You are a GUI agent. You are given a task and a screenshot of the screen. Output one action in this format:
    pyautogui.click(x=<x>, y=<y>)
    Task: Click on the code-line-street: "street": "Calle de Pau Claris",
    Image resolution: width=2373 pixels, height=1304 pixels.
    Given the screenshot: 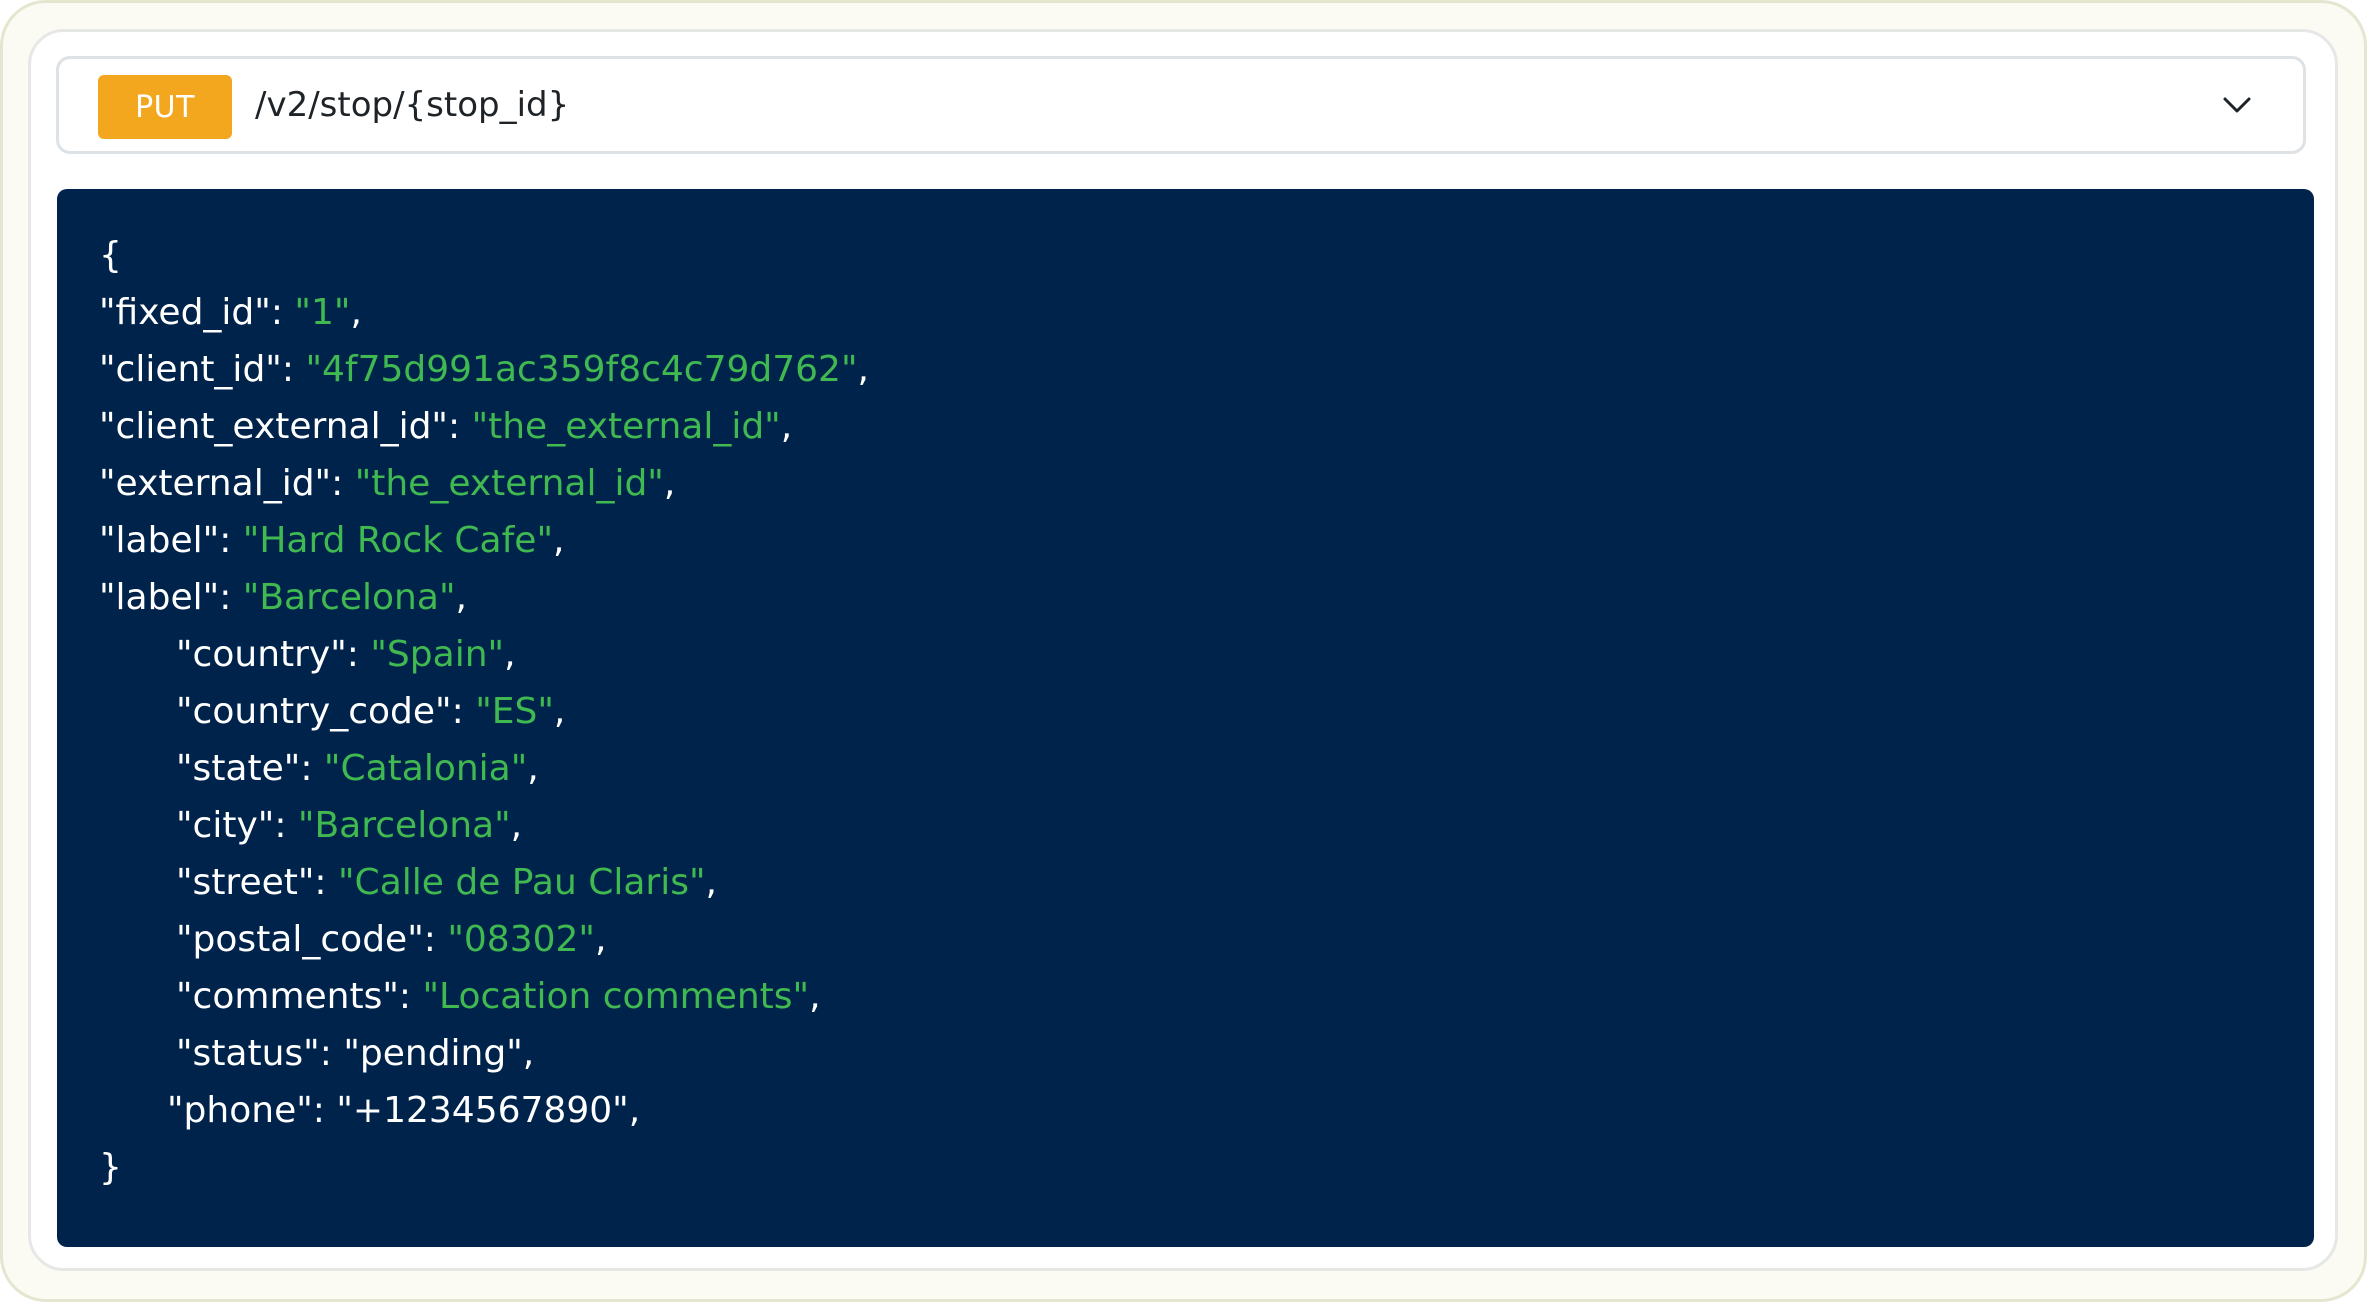 What is the action you would take?
    pyautogui.click(x=446, y=882)
    